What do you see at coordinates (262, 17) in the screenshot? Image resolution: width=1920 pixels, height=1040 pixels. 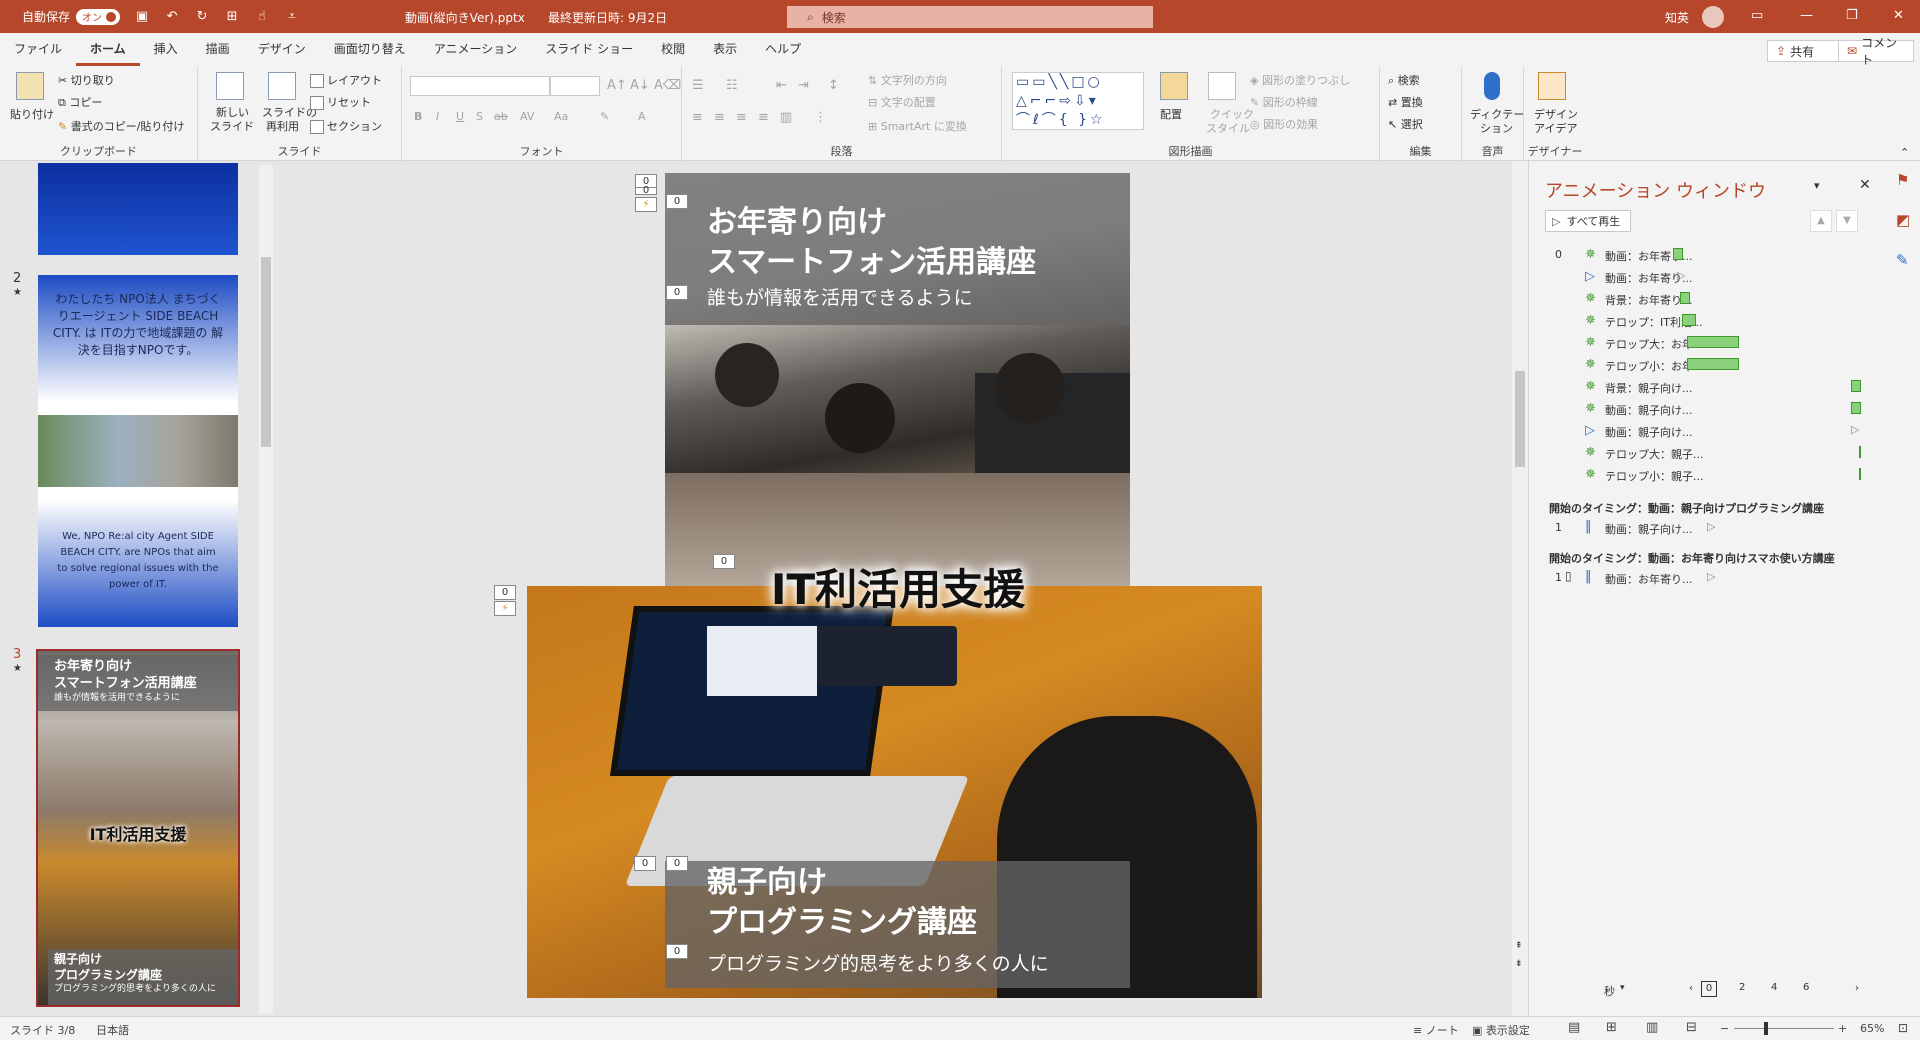 I see `touch-mode-icon: ☝` at bounding box center [262, 17].